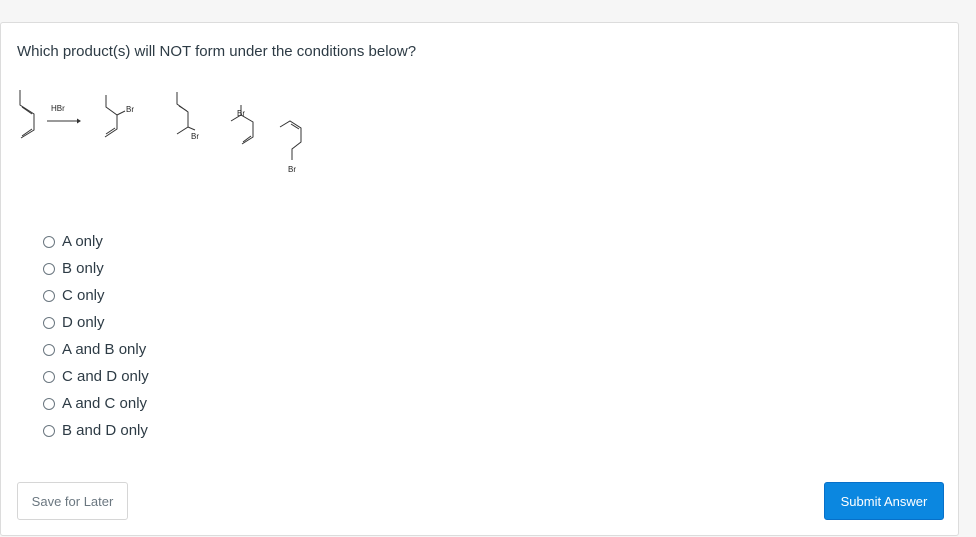  Describe the element at coordinates (241, 113) in the screenshot. I see `product-c-br: Br` at that location.